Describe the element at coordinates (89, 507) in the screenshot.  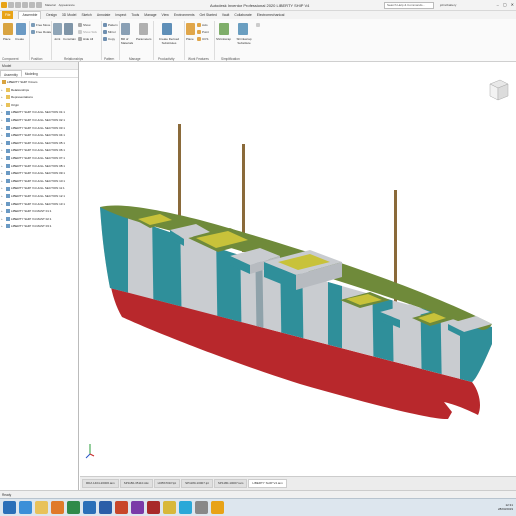
I see `outlook-icon` at that location.